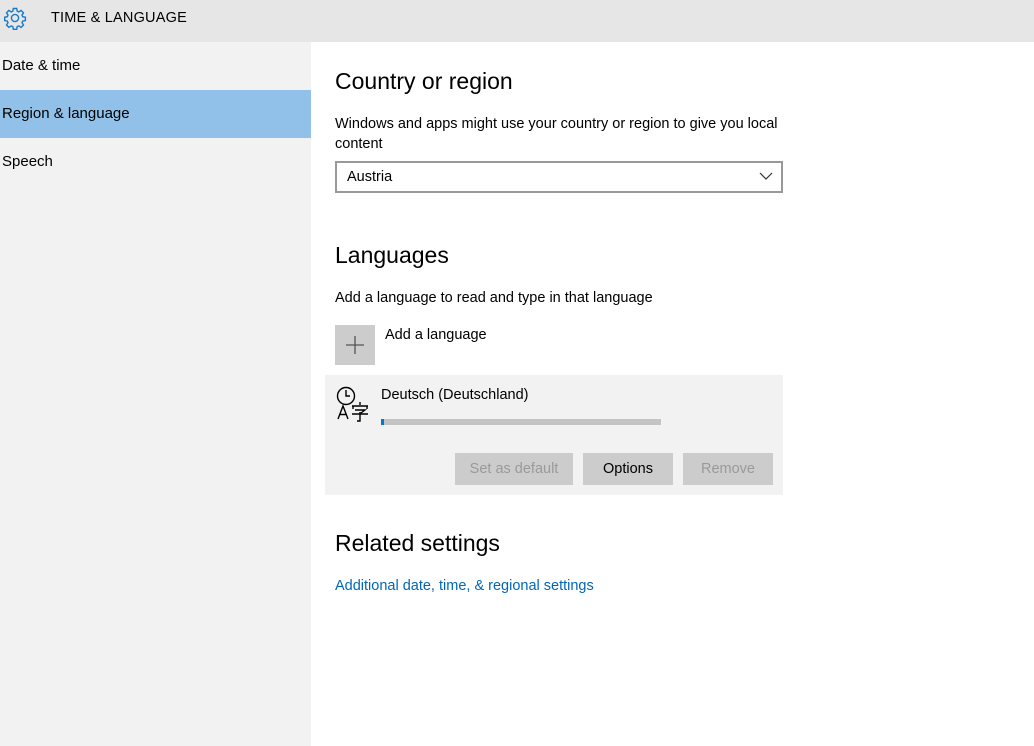 Image resolution: width=1034 pixels, height=746 pixels. What do you see at coordinates (370, 177) in the screenshot?
I see `country-dropdown-value: Austria` at bounding box center [370, 177].